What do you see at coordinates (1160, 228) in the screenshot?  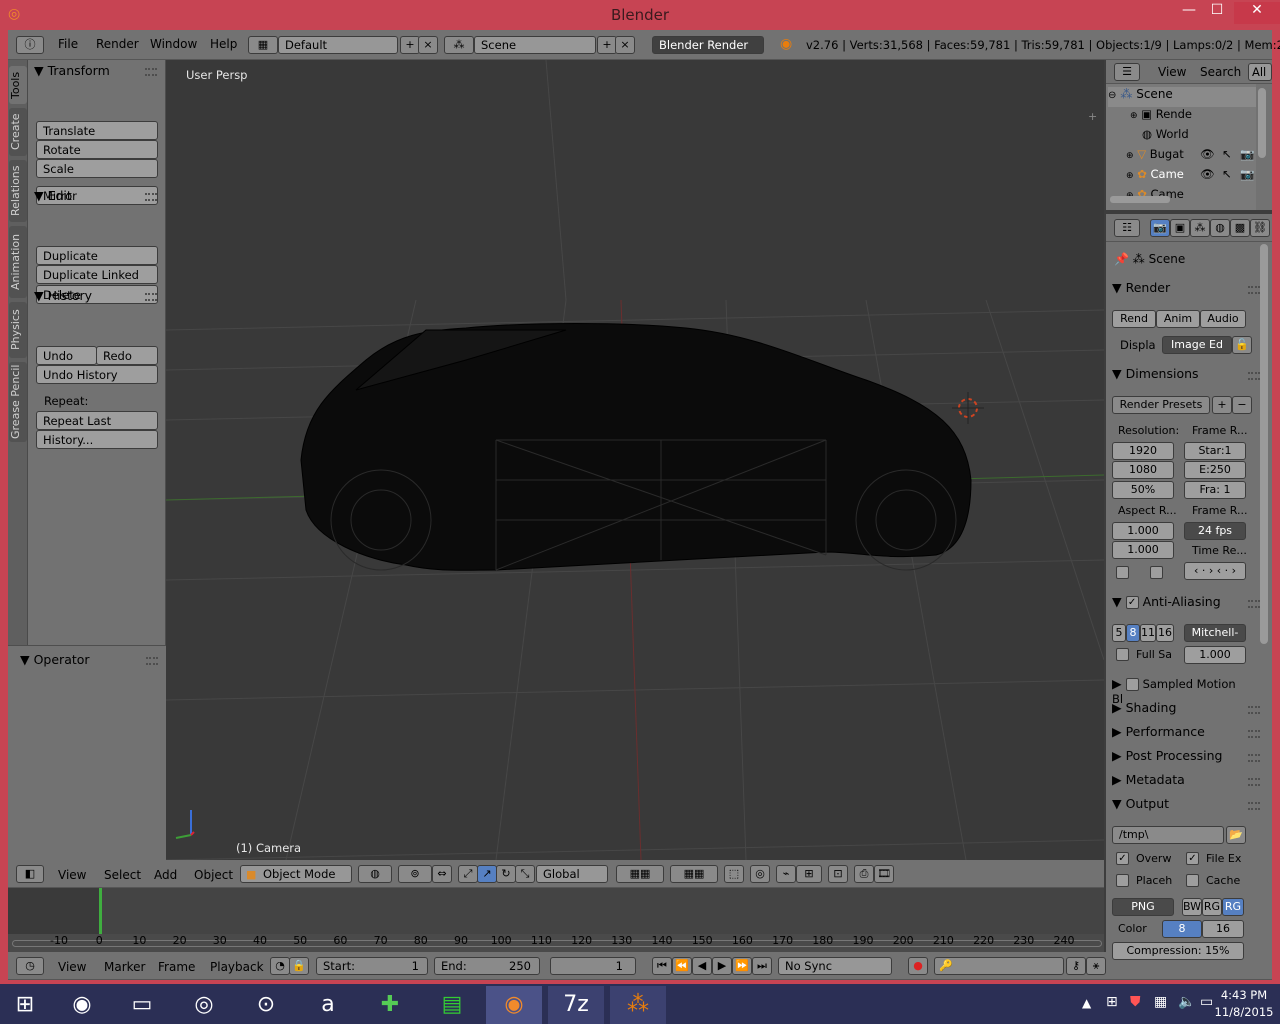 I see `render-context-icon: 📷` at bounding box center [1160, 228].